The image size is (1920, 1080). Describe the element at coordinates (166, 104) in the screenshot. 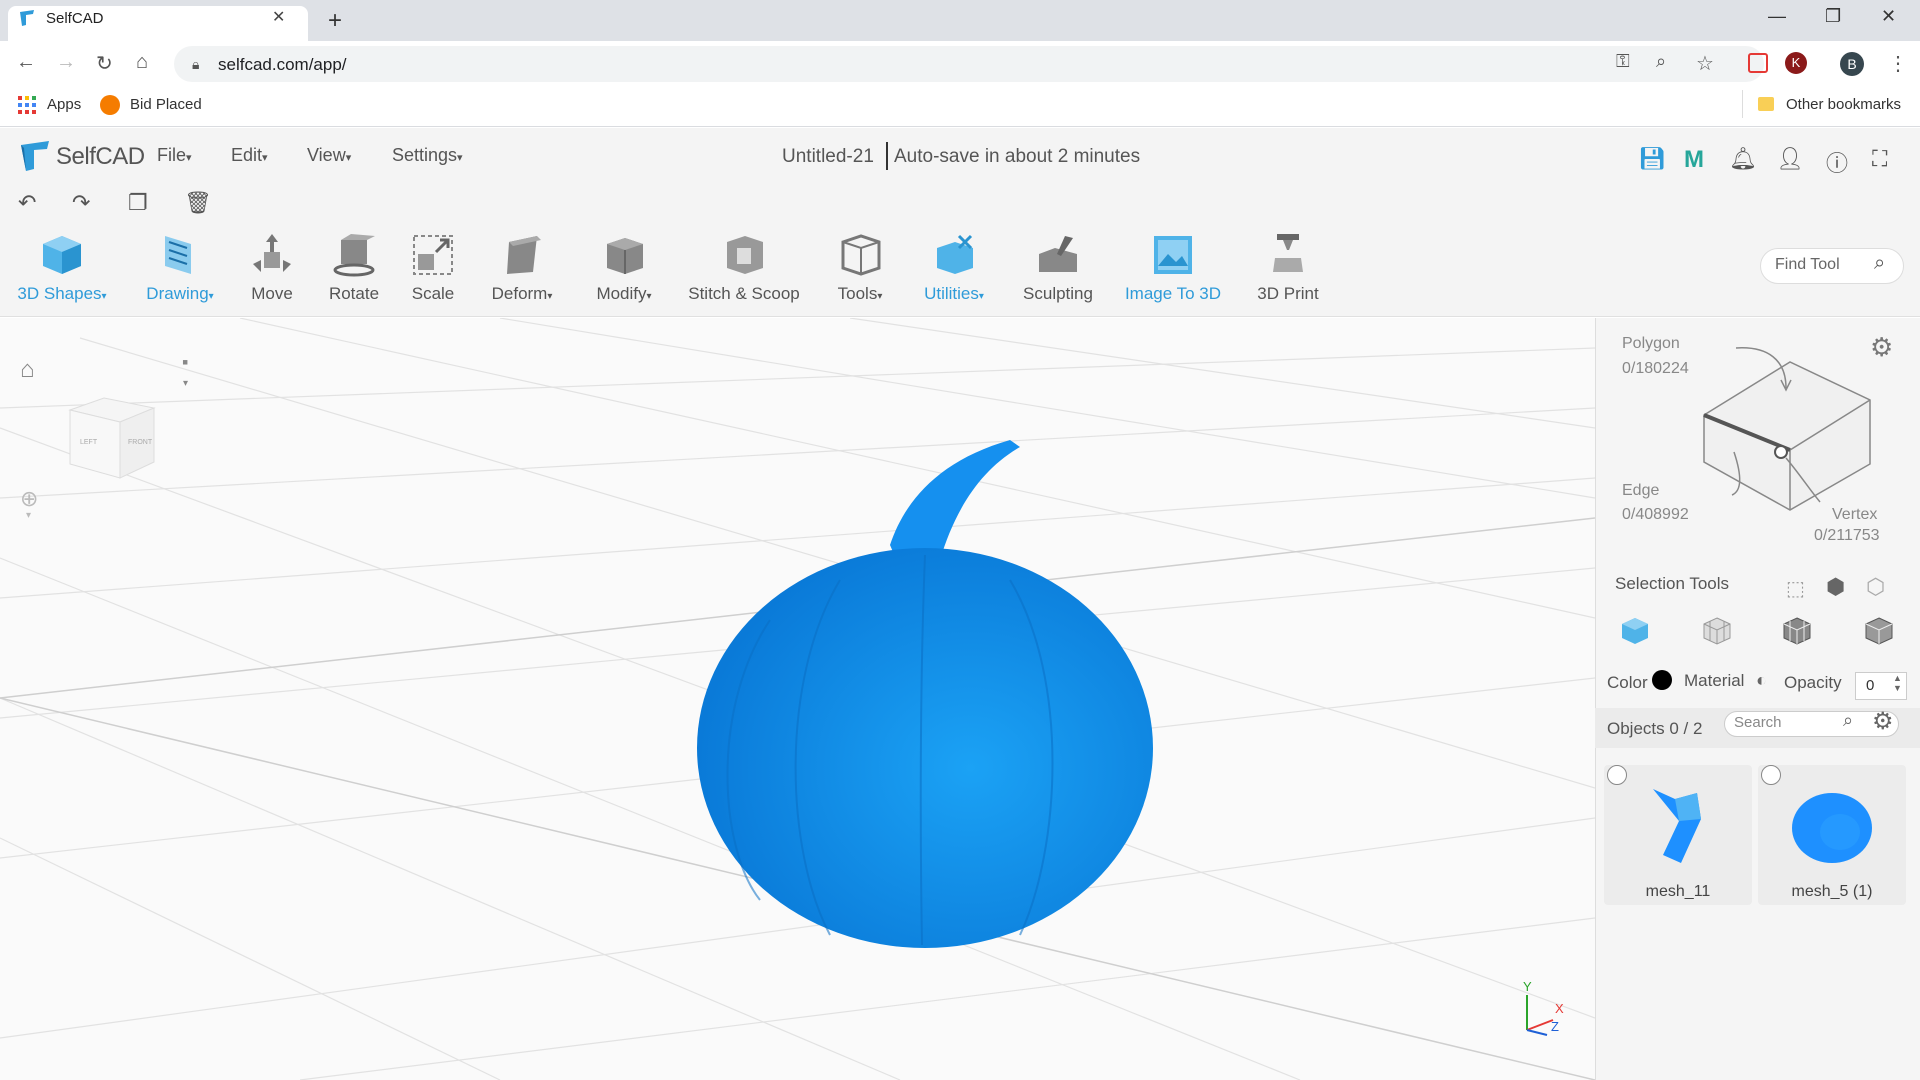

I see `bookmark-bid-placed: Bid Placed` at that location.